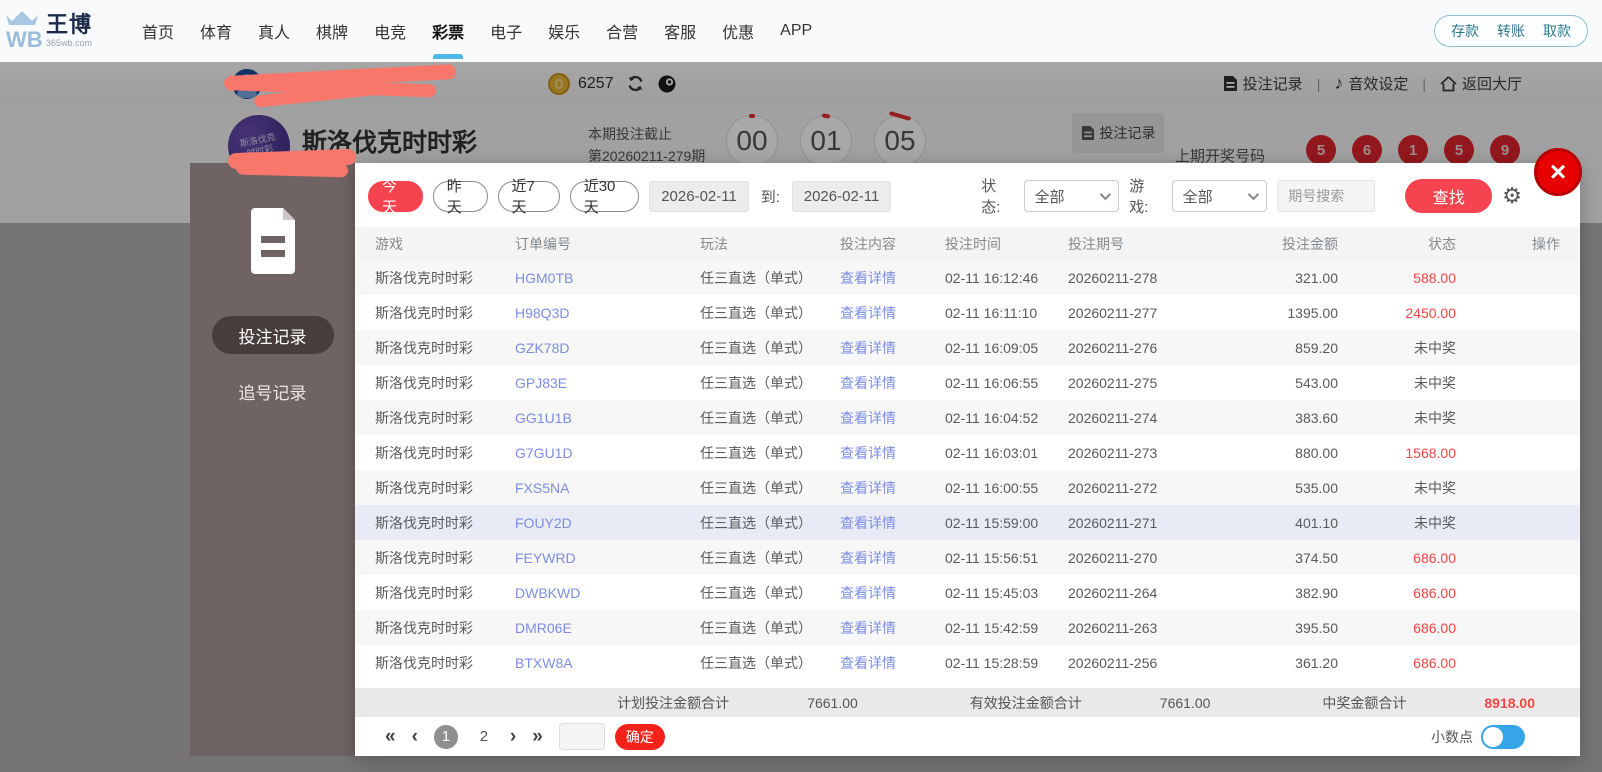 The width and height of the screenshot is (1602, 772). Describe the element at coordinates (69, 24) in the screenshot. I see `brand-name: 王博` at that location.